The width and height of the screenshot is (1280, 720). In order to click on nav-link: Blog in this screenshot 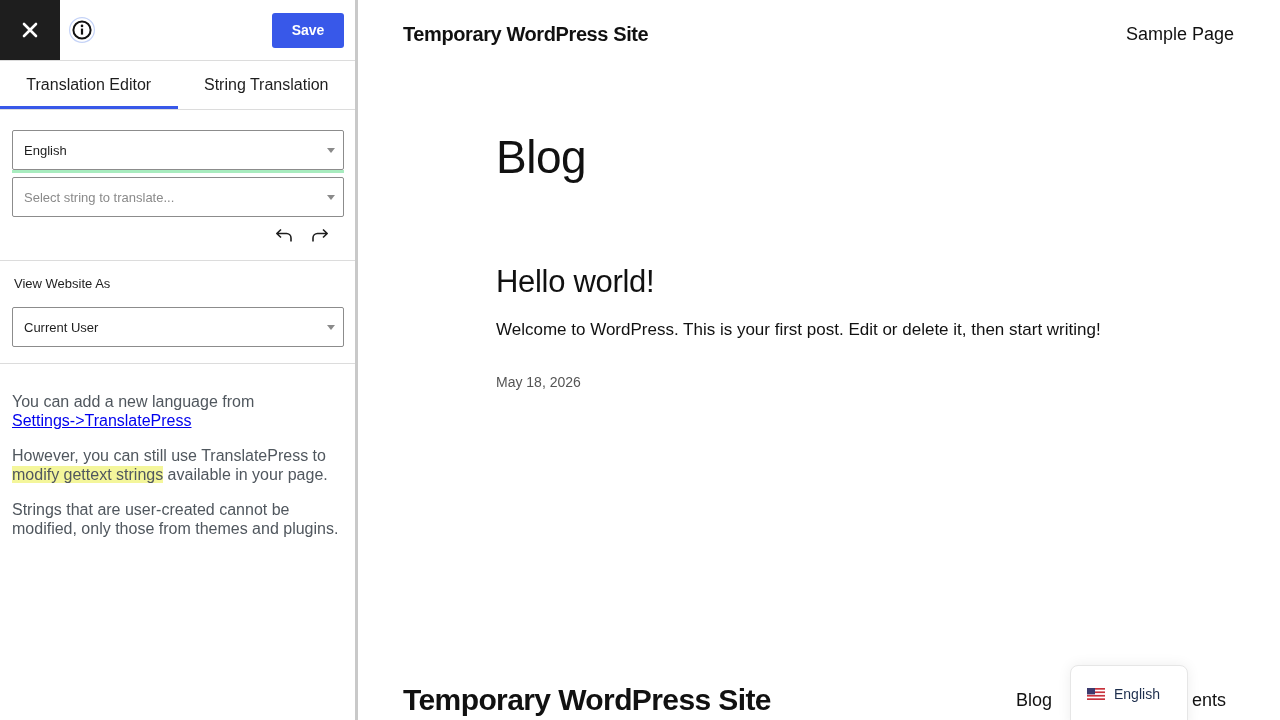, I will do `click(1033, 700)`.